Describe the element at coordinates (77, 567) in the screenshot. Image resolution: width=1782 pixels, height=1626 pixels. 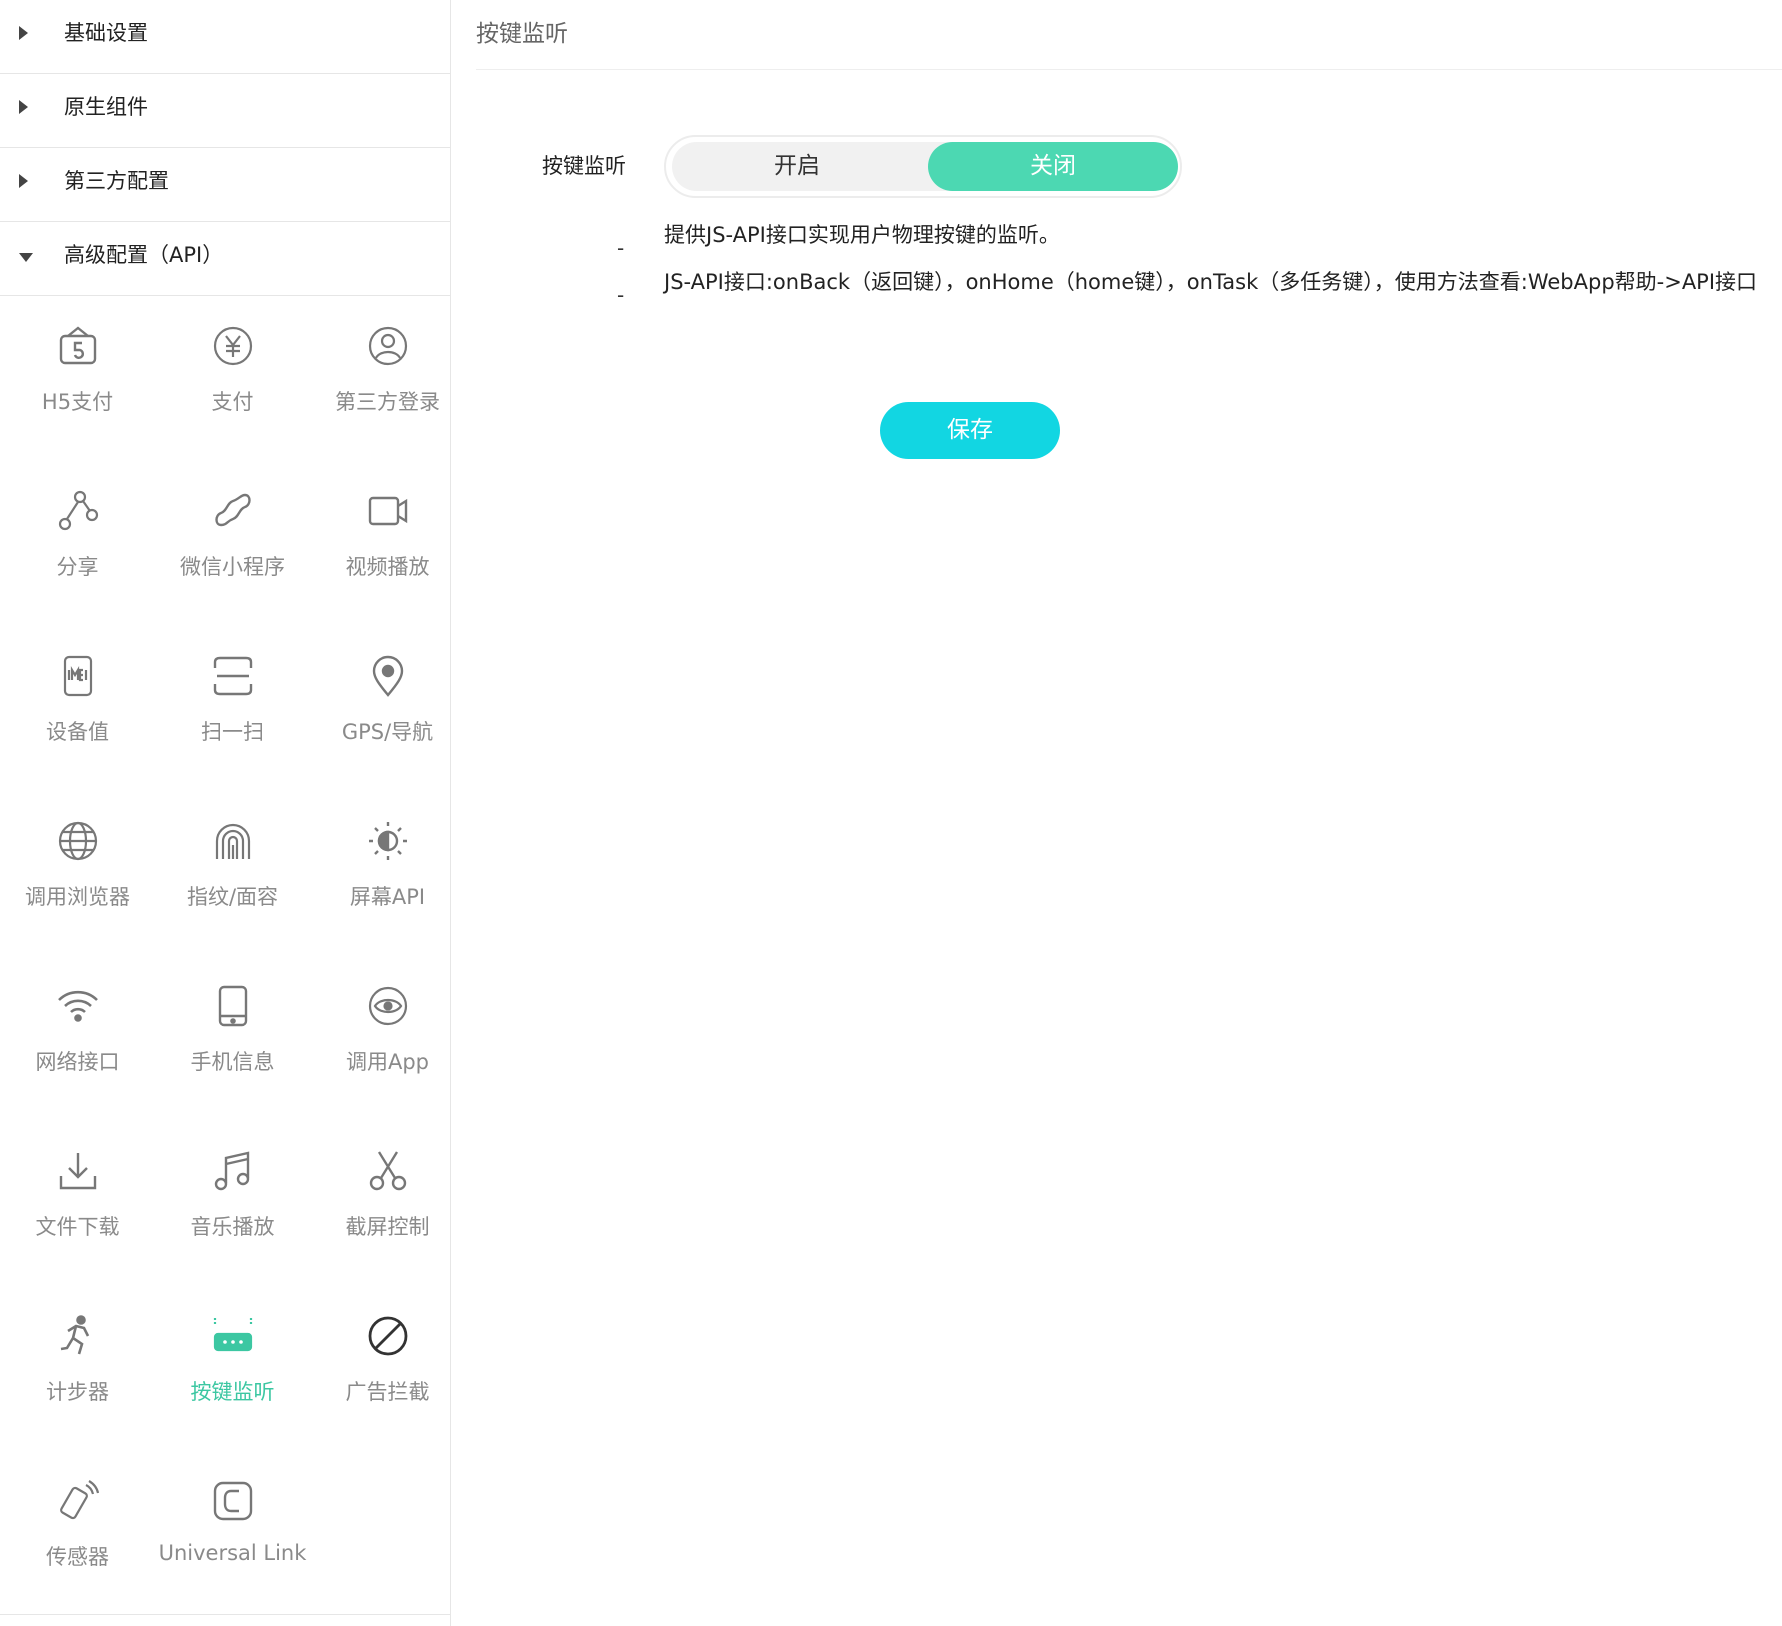
I see `grid-item-label: 分享` at that location.